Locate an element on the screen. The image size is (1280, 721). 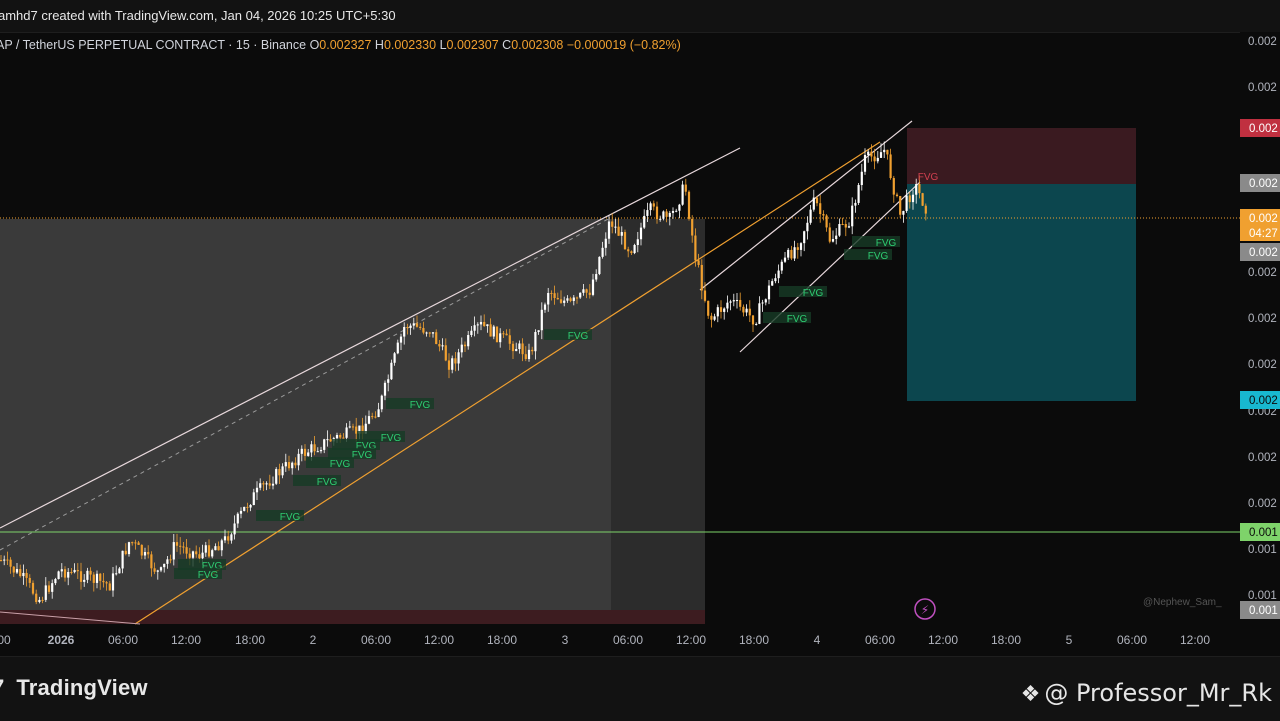
price-tag-label: 0.001 is located at coordinates (1263, 611).